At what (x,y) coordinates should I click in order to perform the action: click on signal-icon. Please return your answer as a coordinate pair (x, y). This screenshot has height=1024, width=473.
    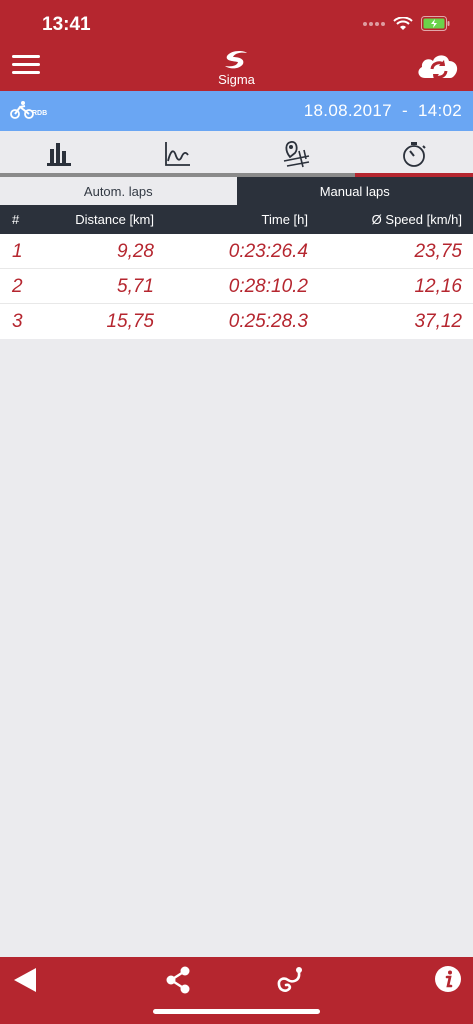
    Looking at the image, I should click on (374, 23).